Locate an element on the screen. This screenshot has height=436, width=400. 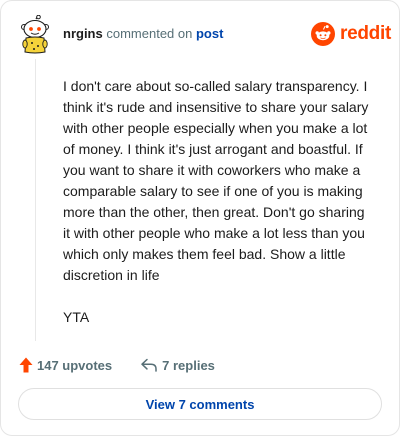
reddit-logo: reddit is located at coordinates (351, 34).